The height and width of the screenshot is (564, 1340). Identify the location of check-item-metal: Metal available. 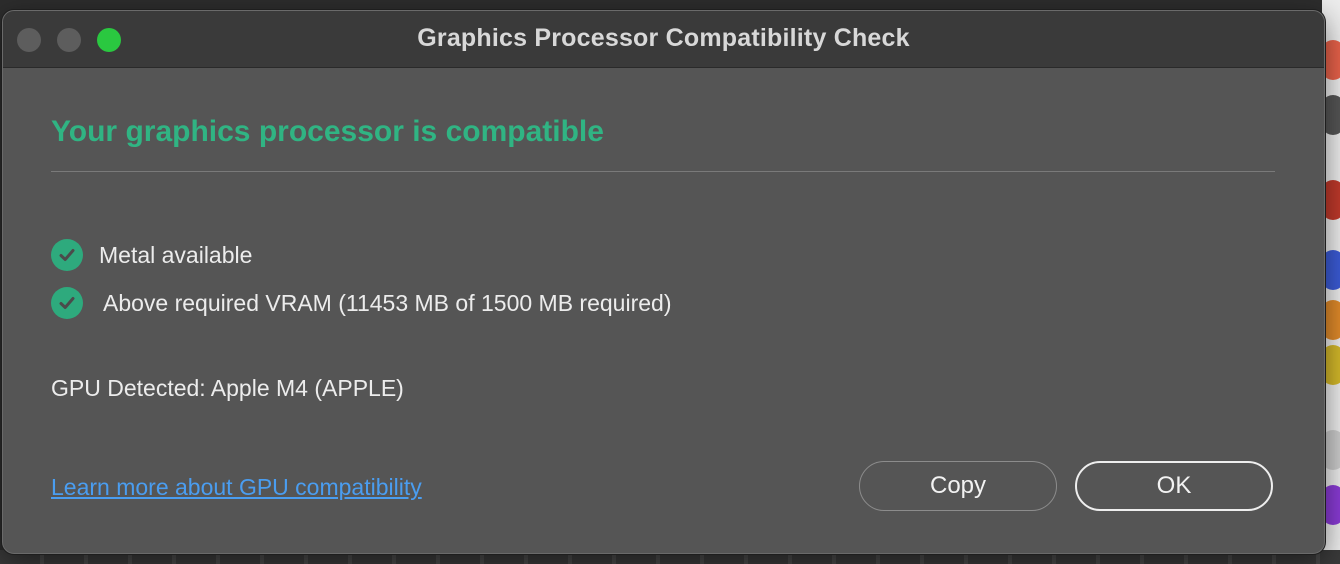
(151, 255).